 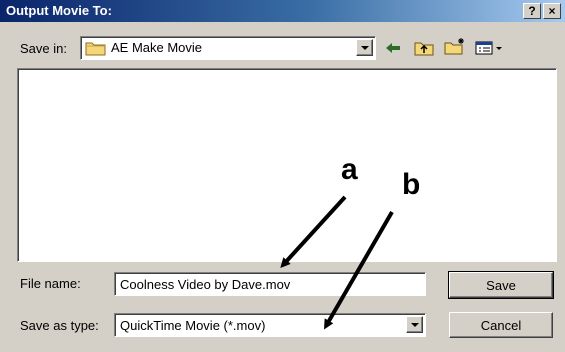 What do you see at coordinates (358, 270) in the screenshot?
I see `arrow-b` at bounding box center [358, 270].